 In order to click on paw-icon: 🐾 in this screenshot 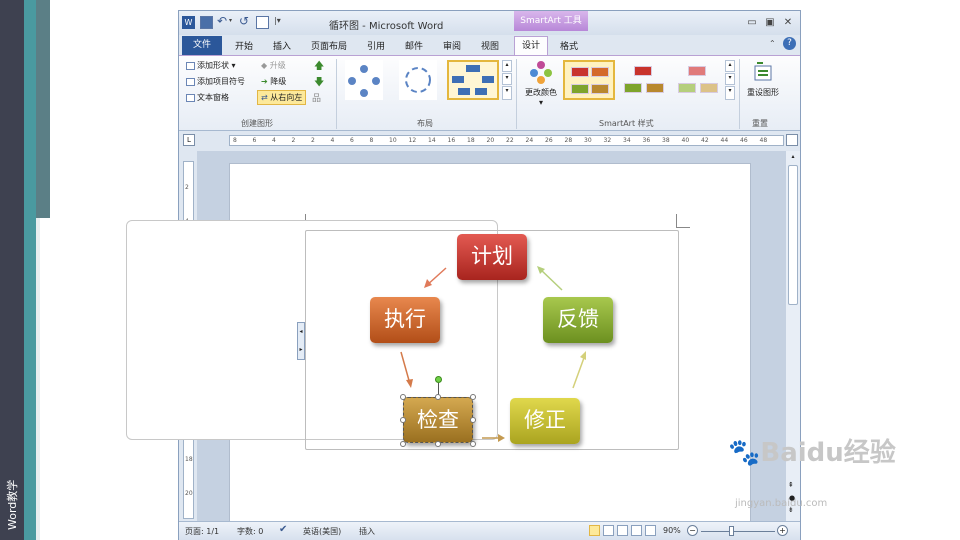, I will do `click(744, 453)`.